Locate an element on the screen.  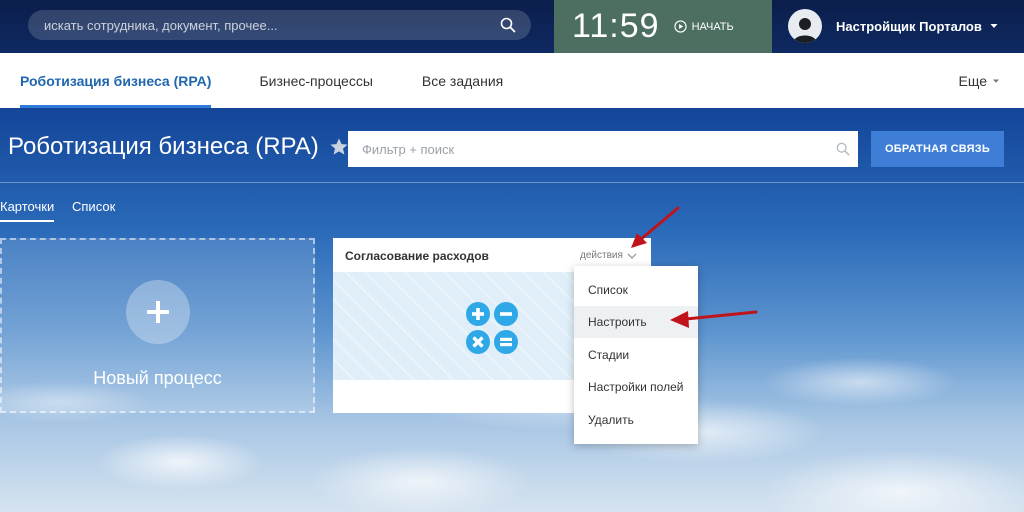
menu-item-configure: Настроить is located at coordinates (636, 322).